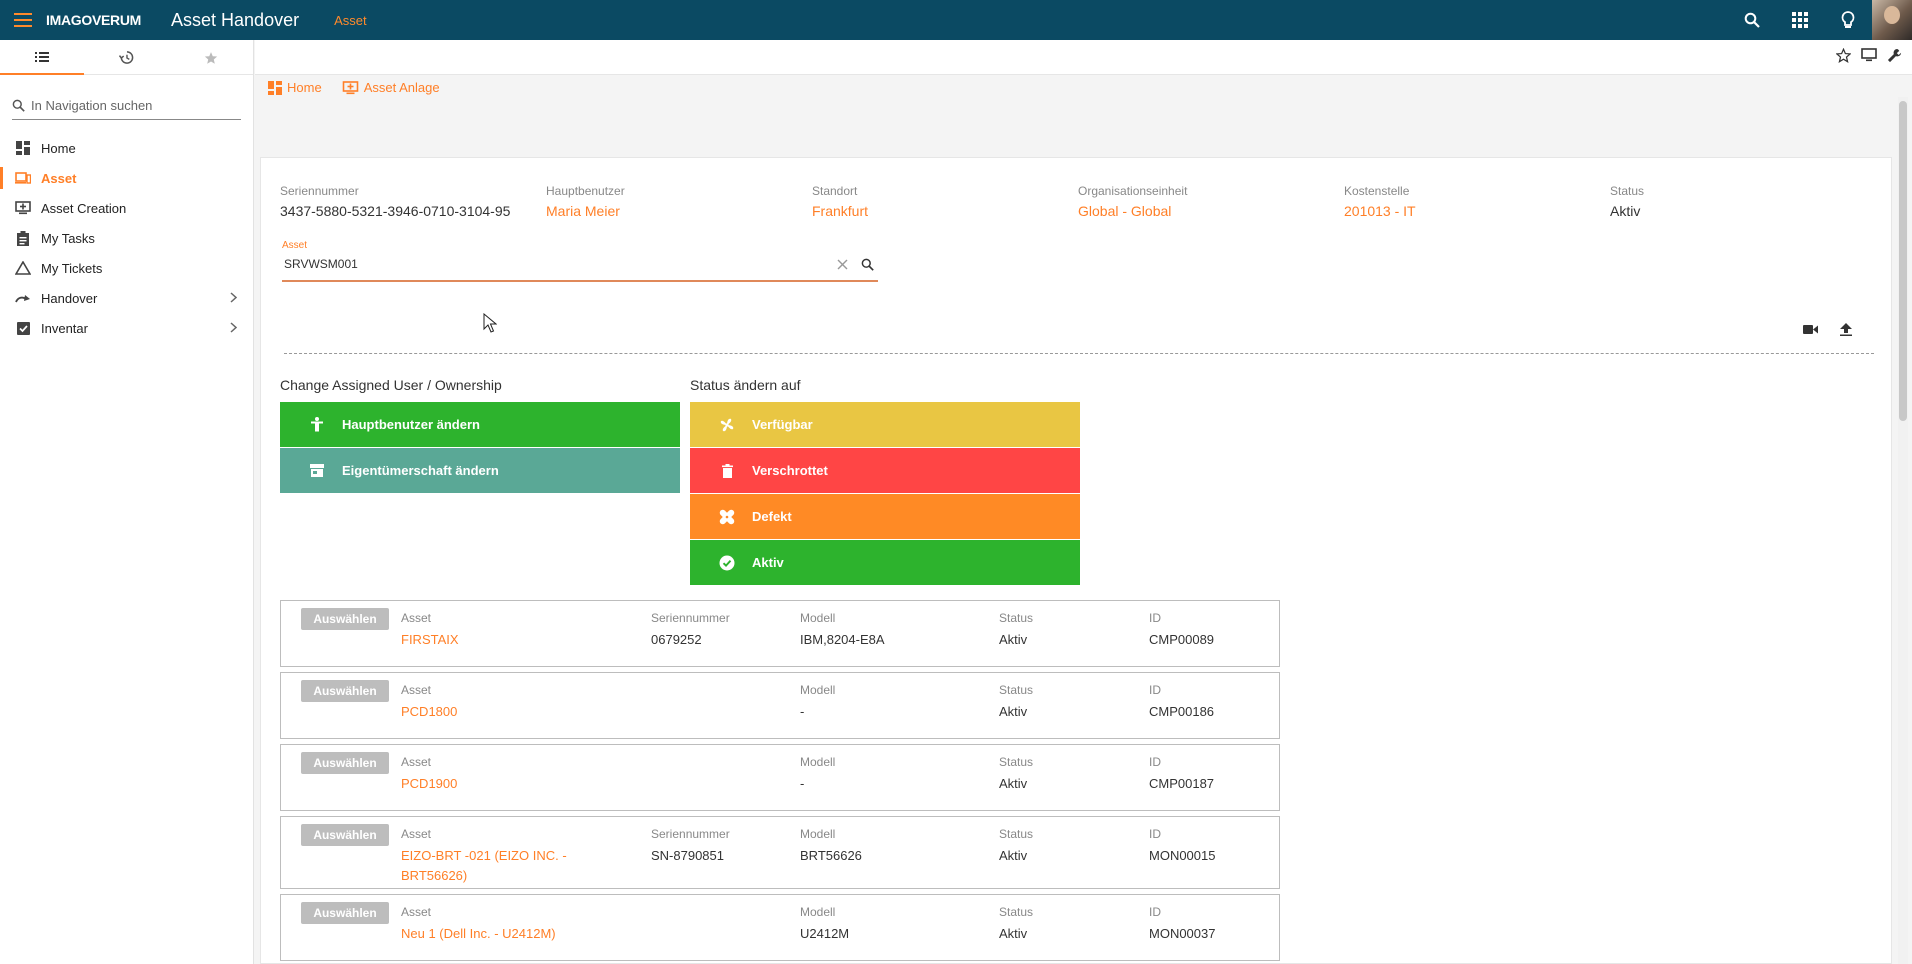  I want to click on asset-input-label: Asset, so click(295, 245).